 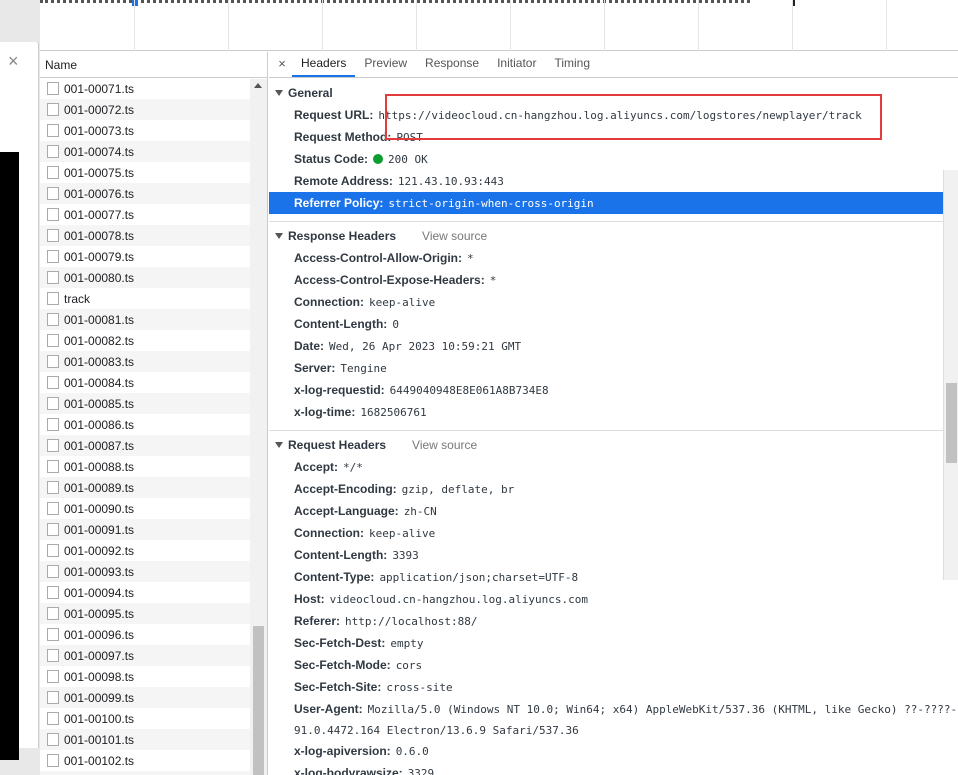 I want to click on header-row: Referer: http://localhost:88/, so click(x=613, y=621).